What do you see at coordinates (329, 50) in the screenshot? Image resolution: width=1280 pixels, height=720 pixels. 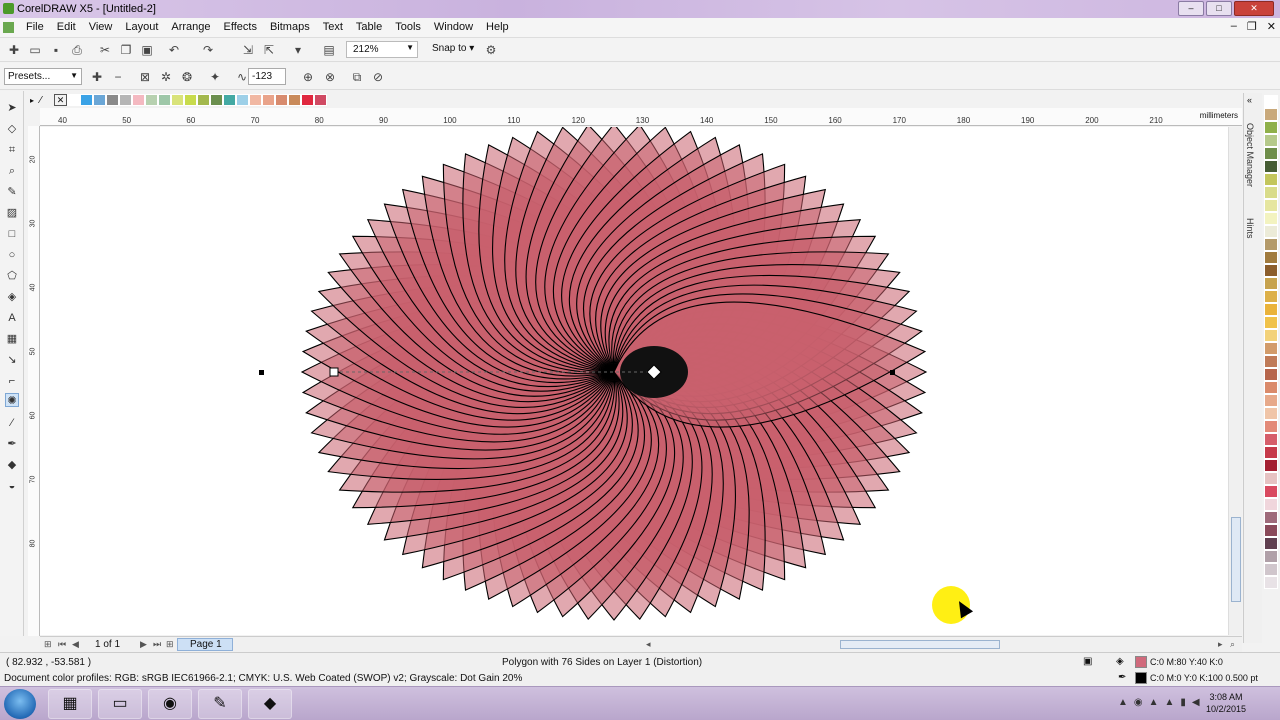 I see `welcome-screen-icon: ▤` at bounding box center [329, 50].